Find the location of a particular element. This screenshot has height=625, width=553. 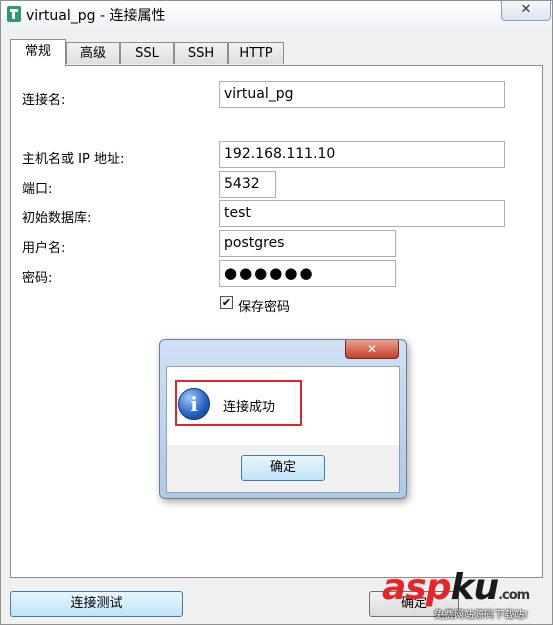

window-close-button: ✕ is located at coordinates (526, 11).